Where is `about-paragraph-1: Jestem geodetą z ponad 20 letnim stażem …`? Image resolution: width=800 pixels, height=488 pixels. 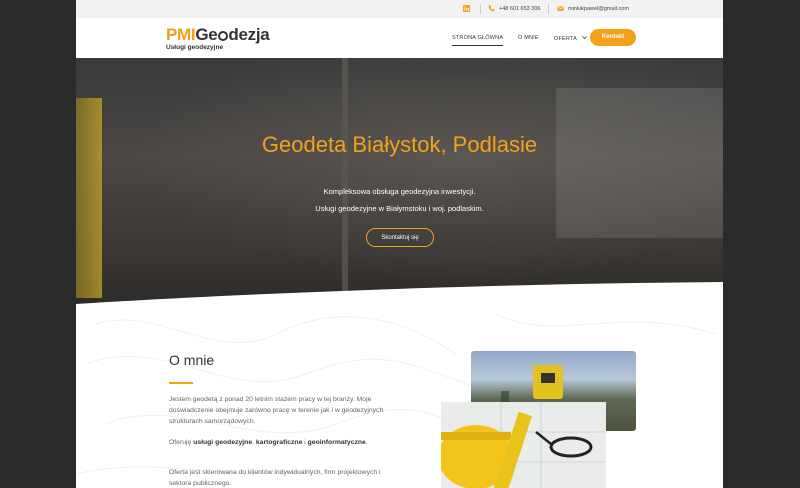
about-paragraph-1: Jestem geodetą z ponad 20 letnim stażem … is located at coordinates (276, 410).